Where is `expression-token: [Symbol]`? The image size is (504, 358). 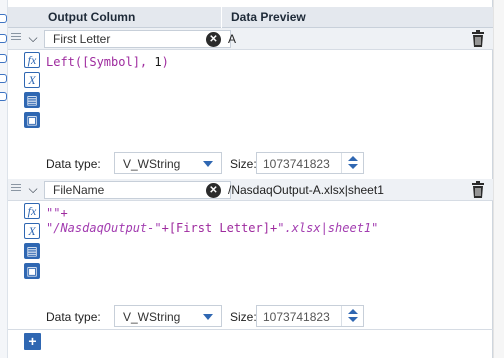 expression-token: [Symbol] is located at coordinates (111, 62).